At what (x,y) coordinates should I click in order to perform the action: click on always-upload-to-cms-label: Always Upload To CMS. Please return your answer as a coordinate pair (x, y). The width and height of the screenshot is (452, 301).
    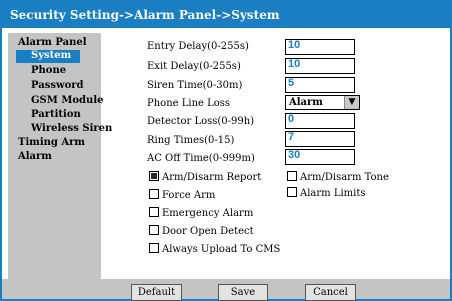
    Looking at the image, I should click on (221, 249).